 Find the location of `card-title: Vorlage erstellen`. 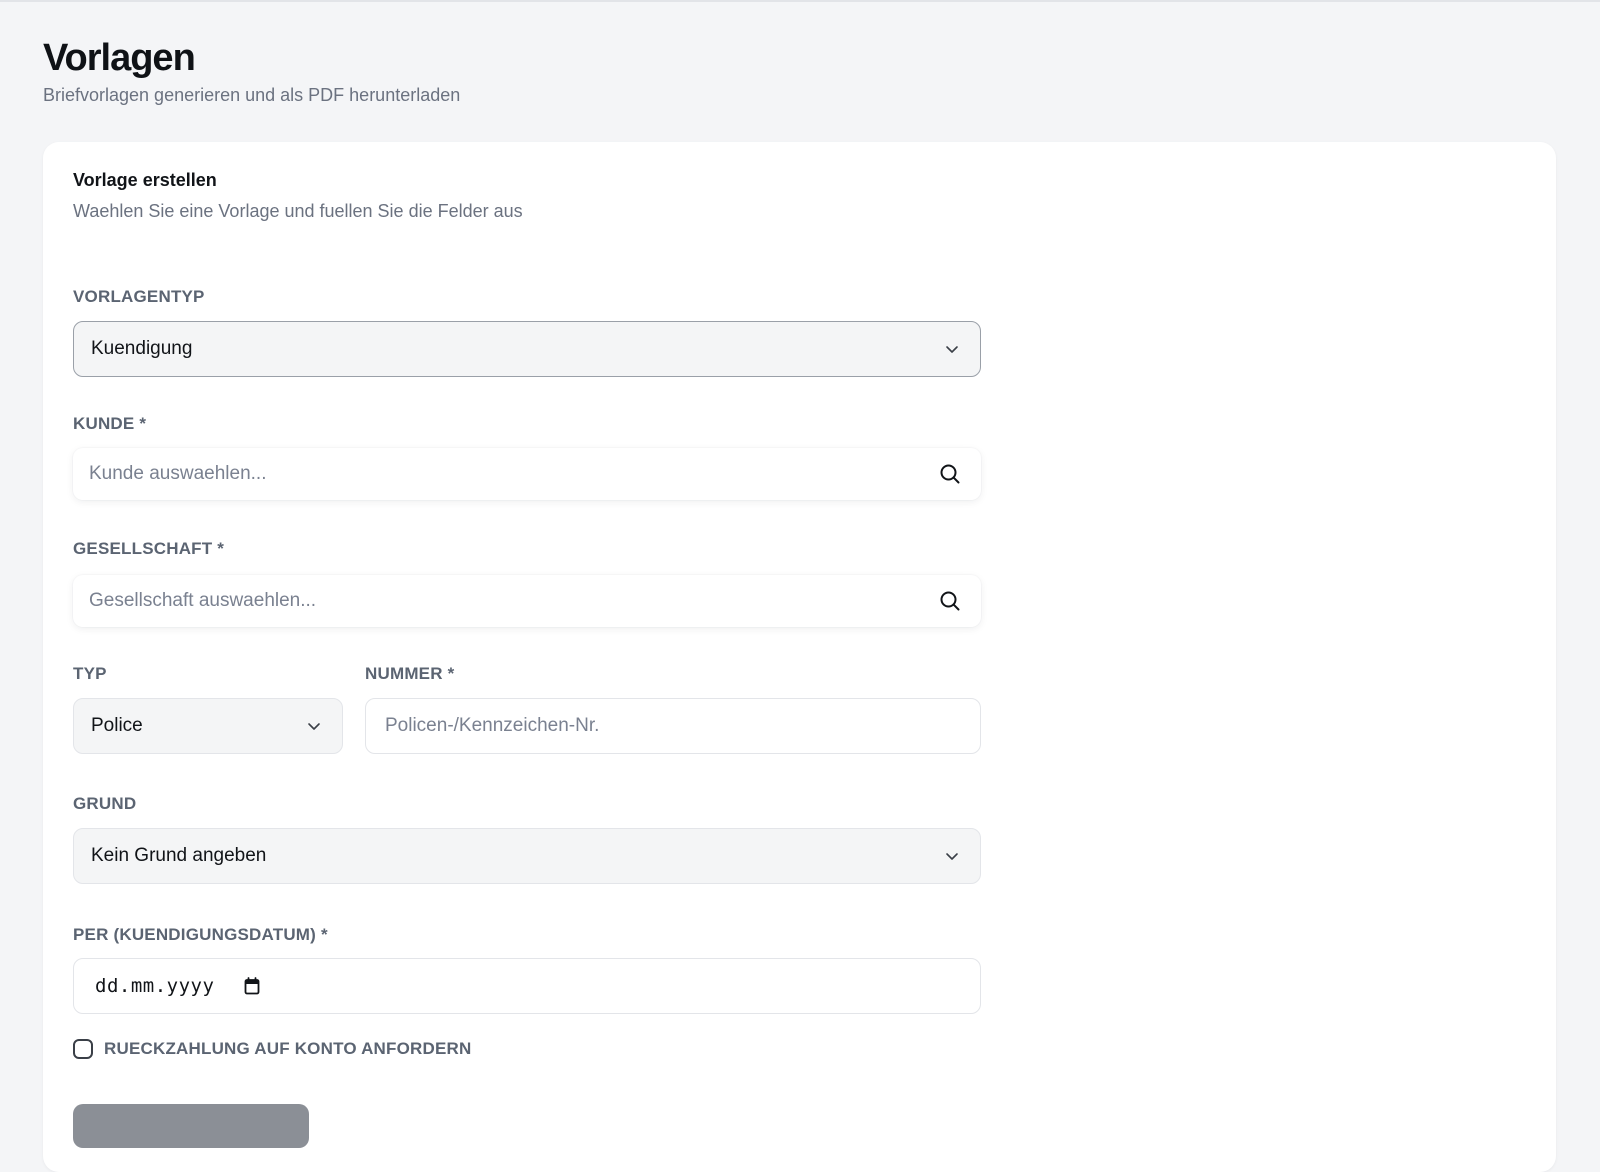

card-title: Vorlage erstellen is located at coordinates (145, 180).